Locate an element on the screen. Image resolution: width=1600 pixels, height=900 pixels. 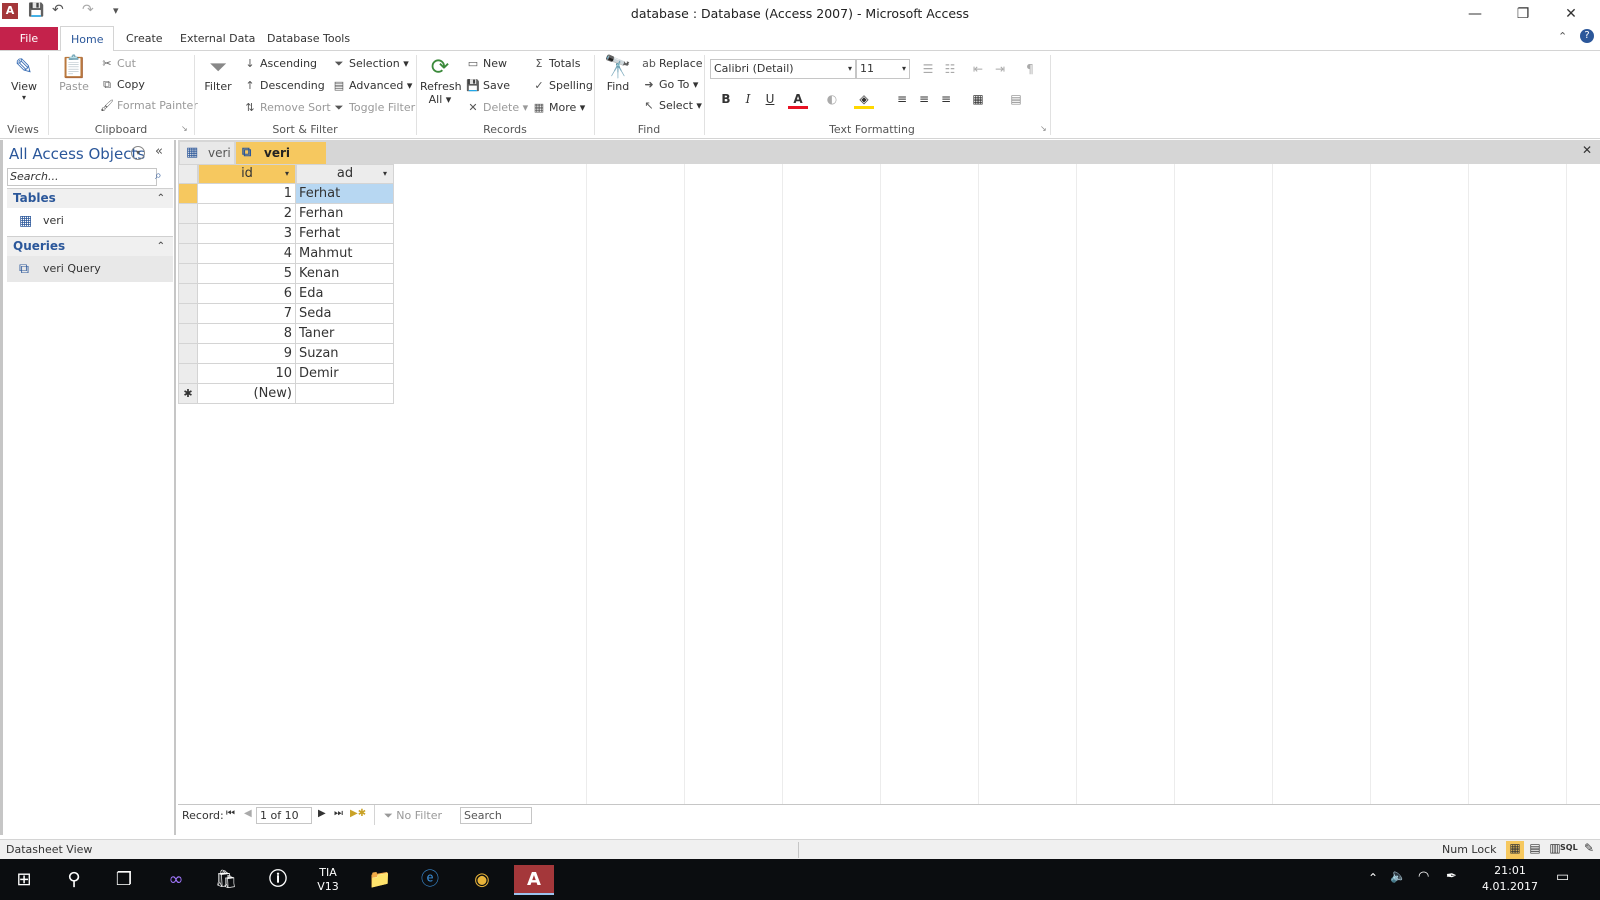
volume-icon: 🔈 is located at coordinates (1398, 876).